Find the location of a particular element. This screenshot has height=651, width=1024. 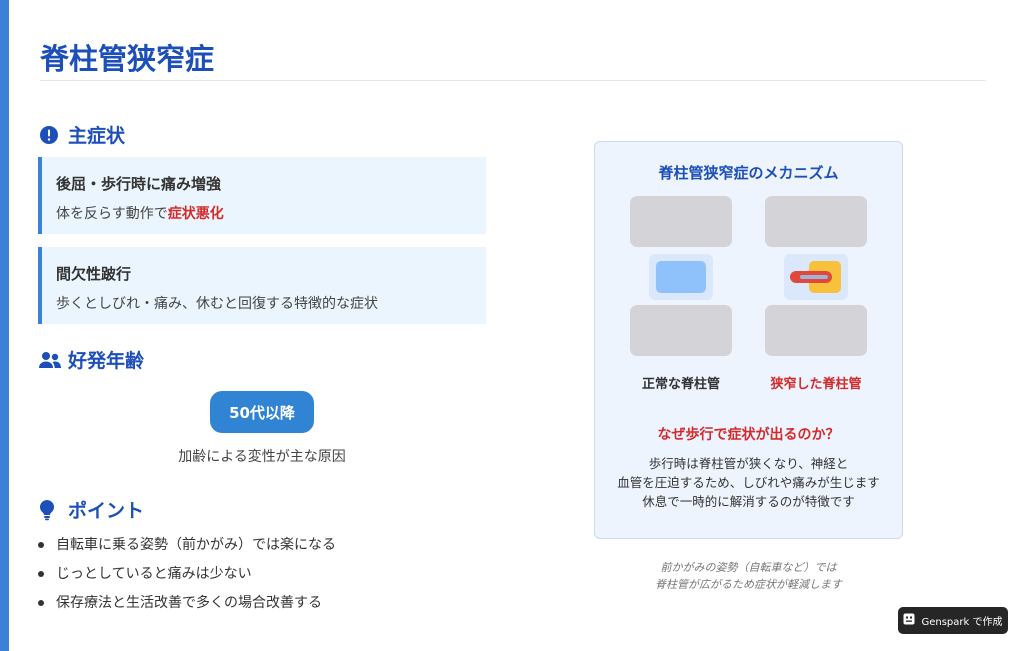

symptoms-heading: 主症状 is located at coordinates (81, 134).